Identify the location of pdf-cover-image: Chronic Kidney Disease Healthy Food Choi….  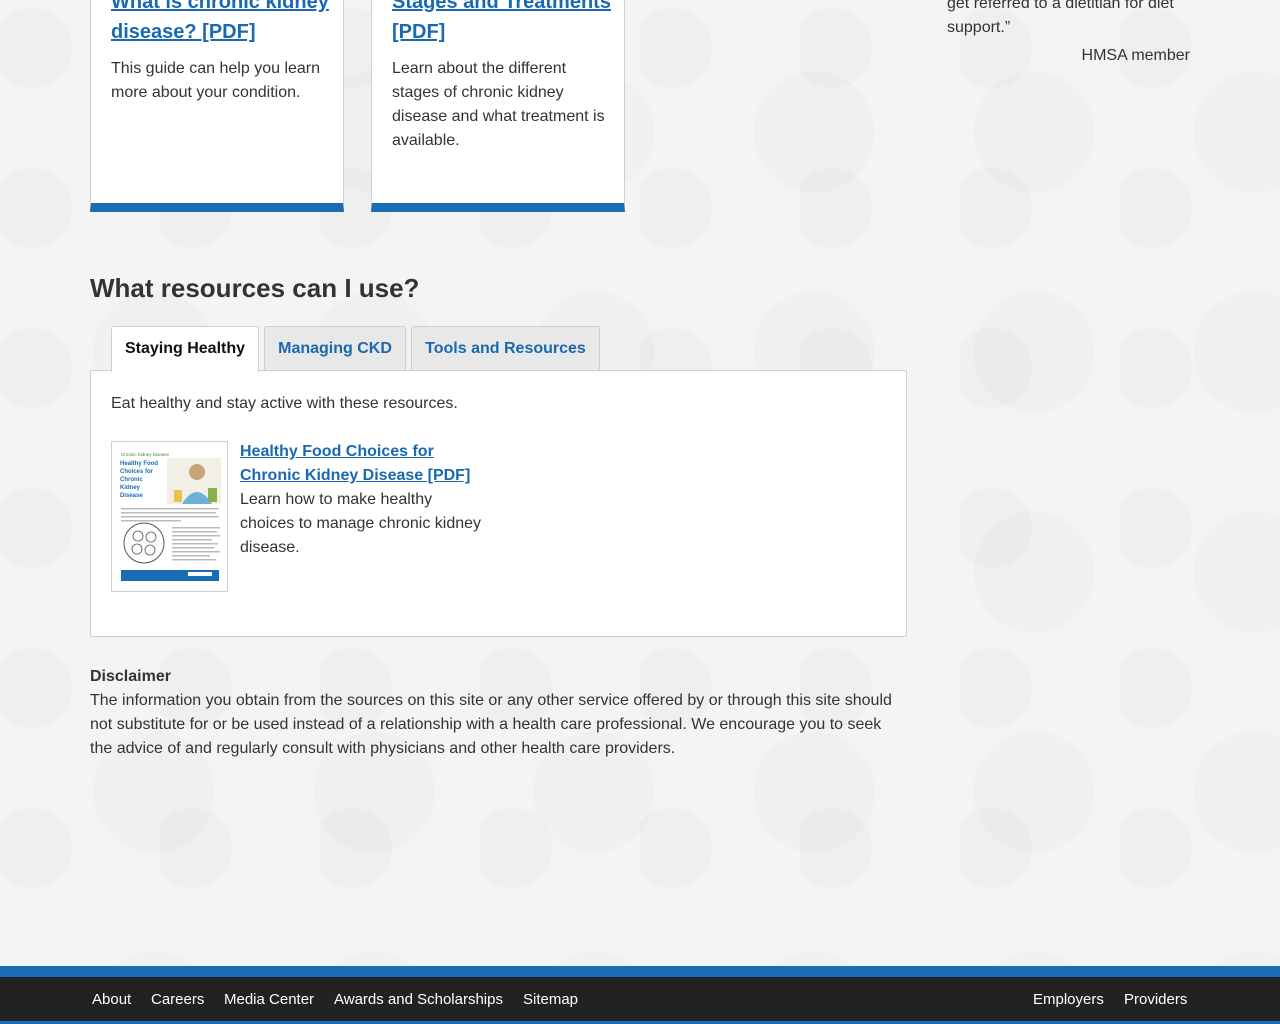
(169, 516).